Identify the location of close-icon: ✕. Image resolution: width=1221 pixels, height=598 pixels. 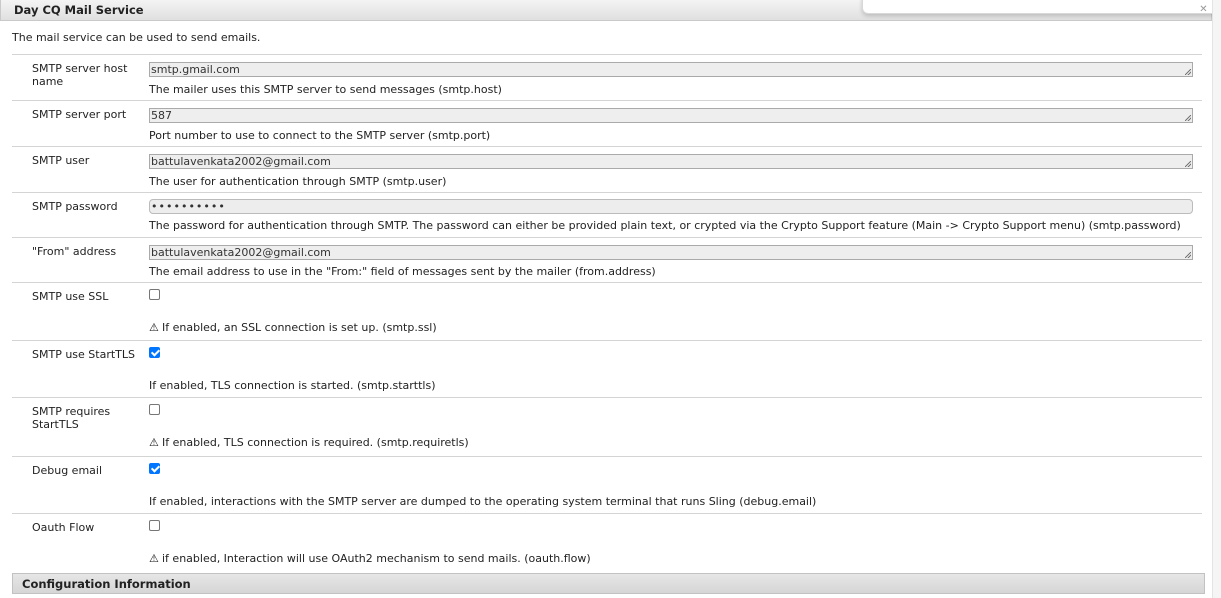
(1203, 9).